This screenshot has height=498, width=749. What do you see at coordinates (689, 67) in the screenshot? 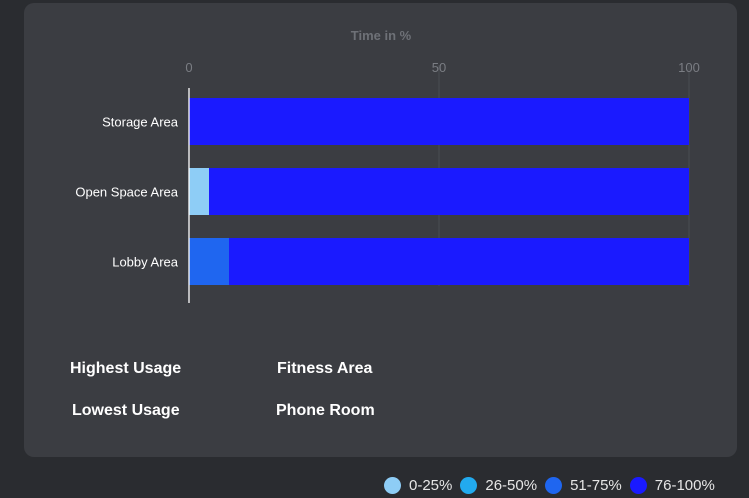
I see `x-tick-label: 100` at bounding box center [689, 67].